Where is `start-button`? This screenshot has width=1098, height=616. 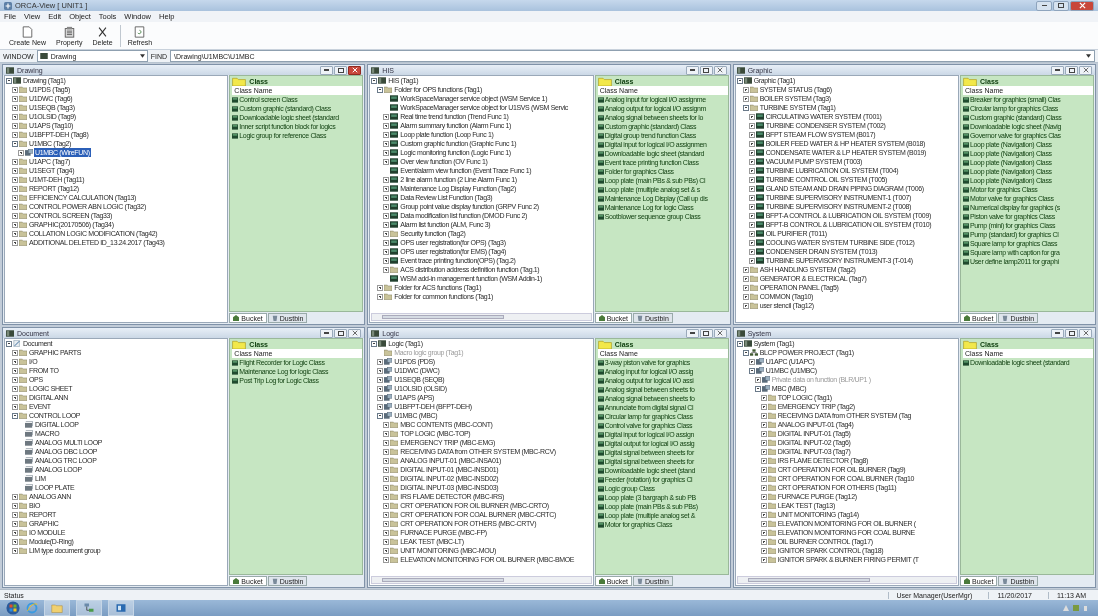 start-button is located at coordinates (13, 608).